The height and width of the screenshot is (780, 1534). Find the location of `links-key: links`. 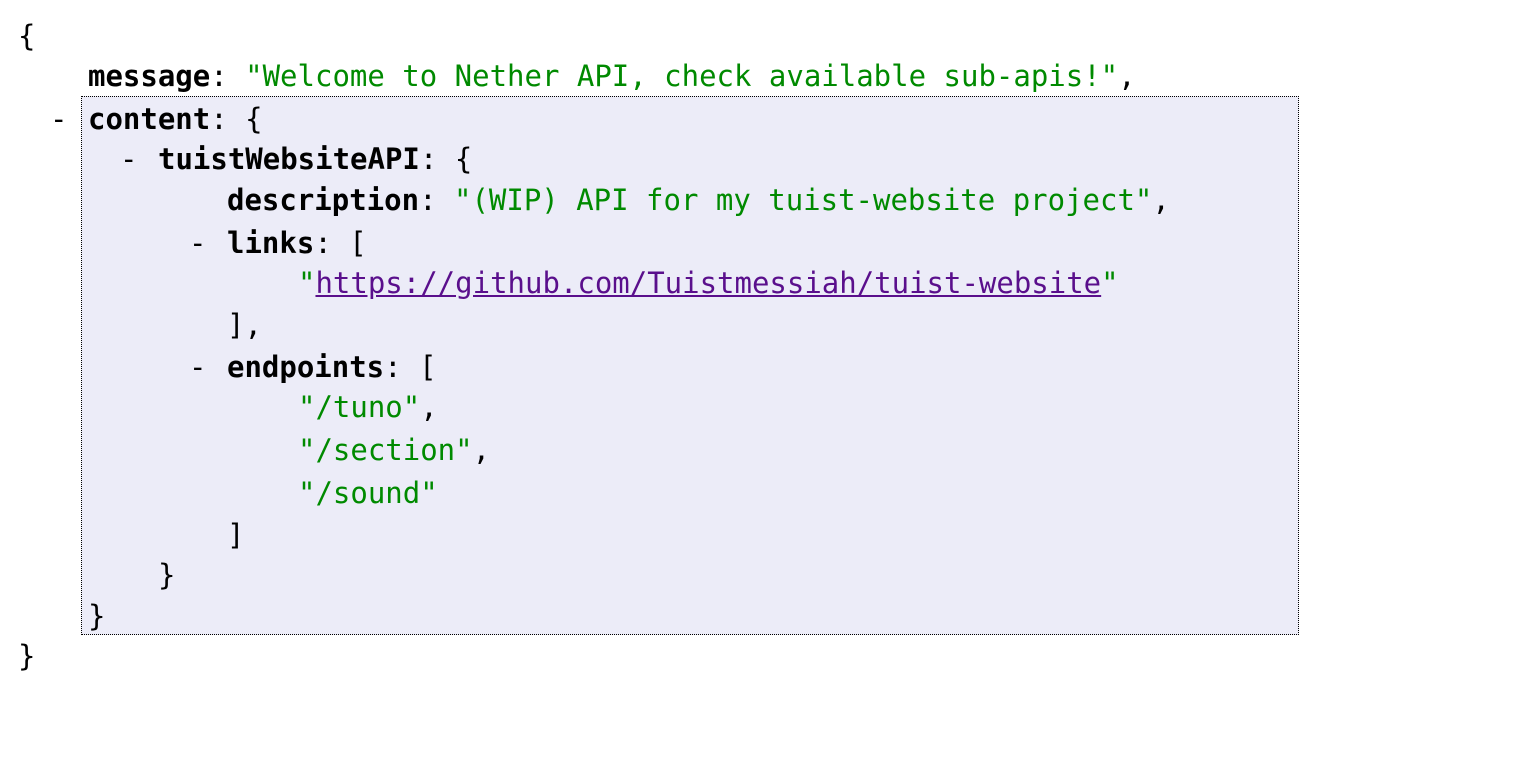

links-key: links is located at coordinates (271, 243).